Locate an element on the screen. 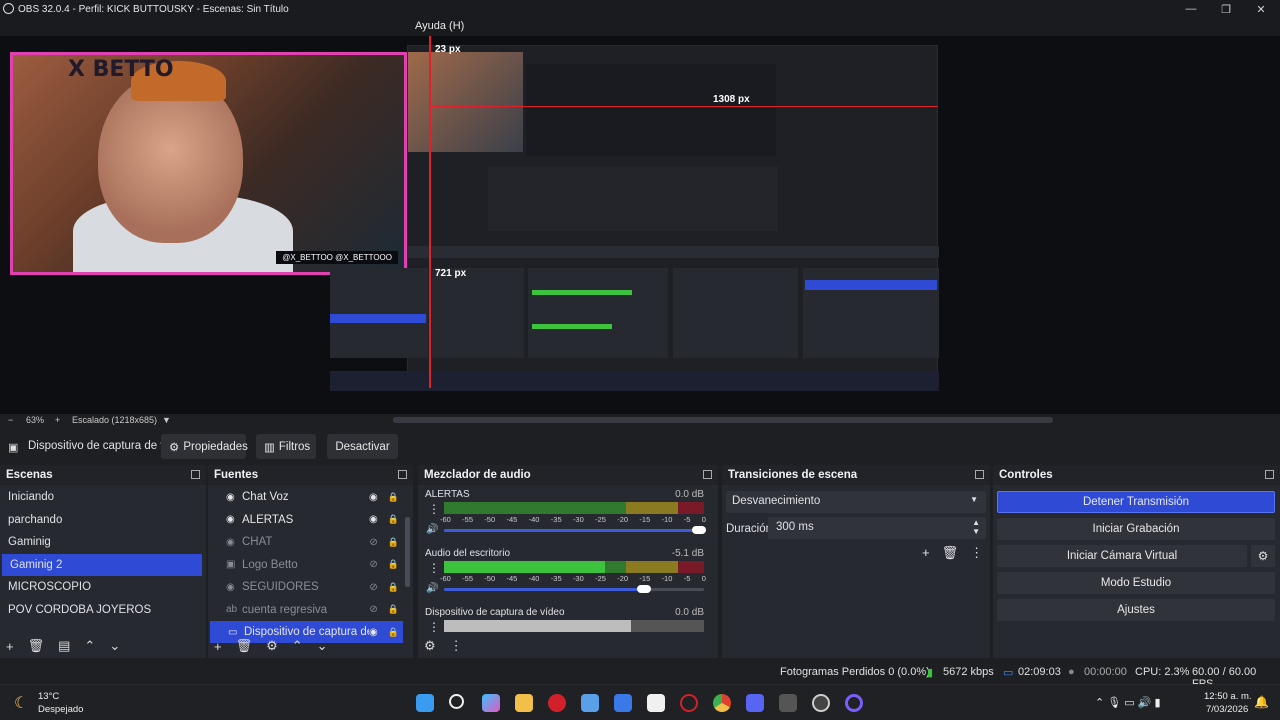  scene-item: Gaminig 2 is located at coordinates (102, 564).